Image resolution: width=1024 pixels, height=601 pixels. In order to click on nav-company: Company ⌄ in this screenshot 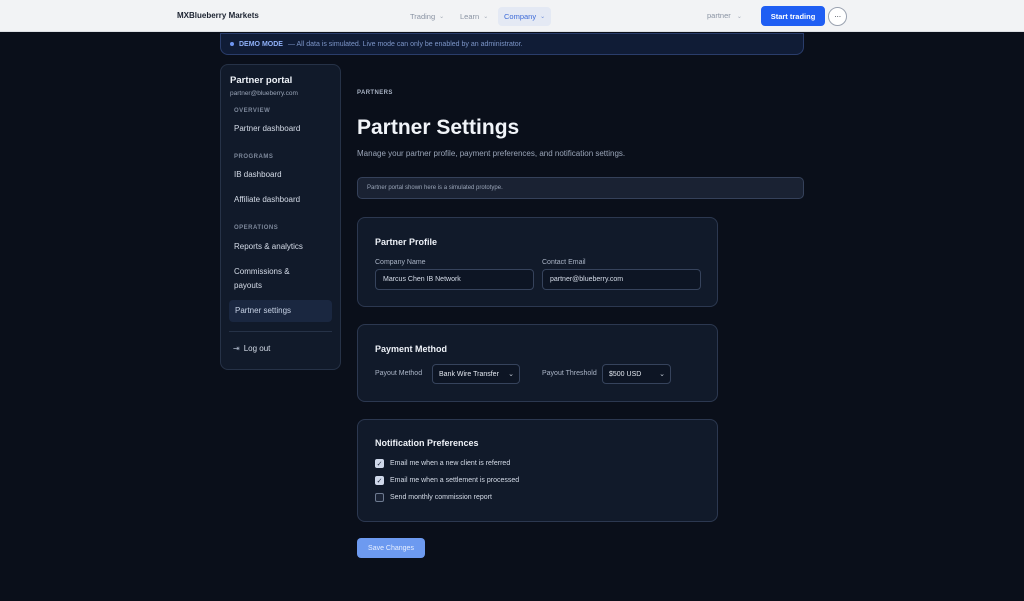, I will do `click(525, 16)`.